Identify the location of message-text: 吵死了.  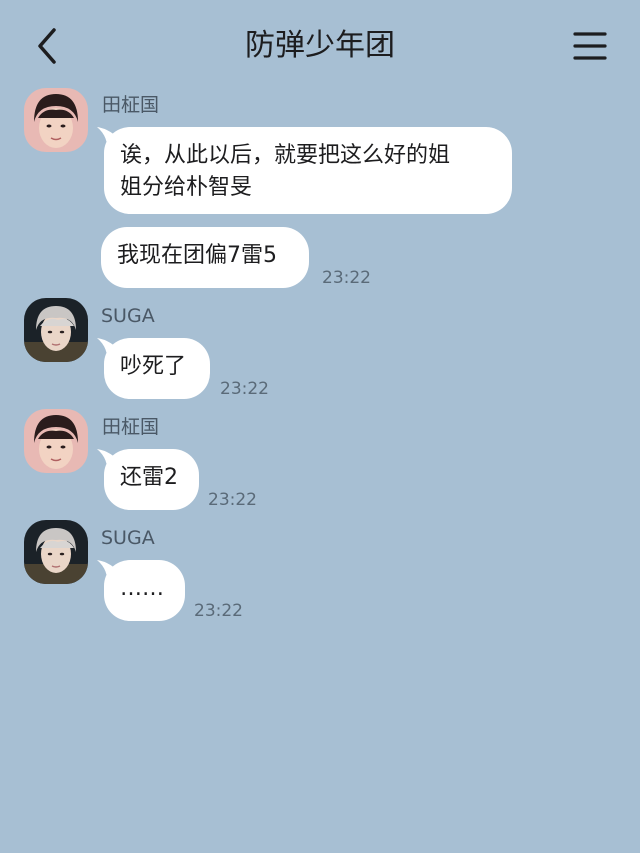
(153, 366).